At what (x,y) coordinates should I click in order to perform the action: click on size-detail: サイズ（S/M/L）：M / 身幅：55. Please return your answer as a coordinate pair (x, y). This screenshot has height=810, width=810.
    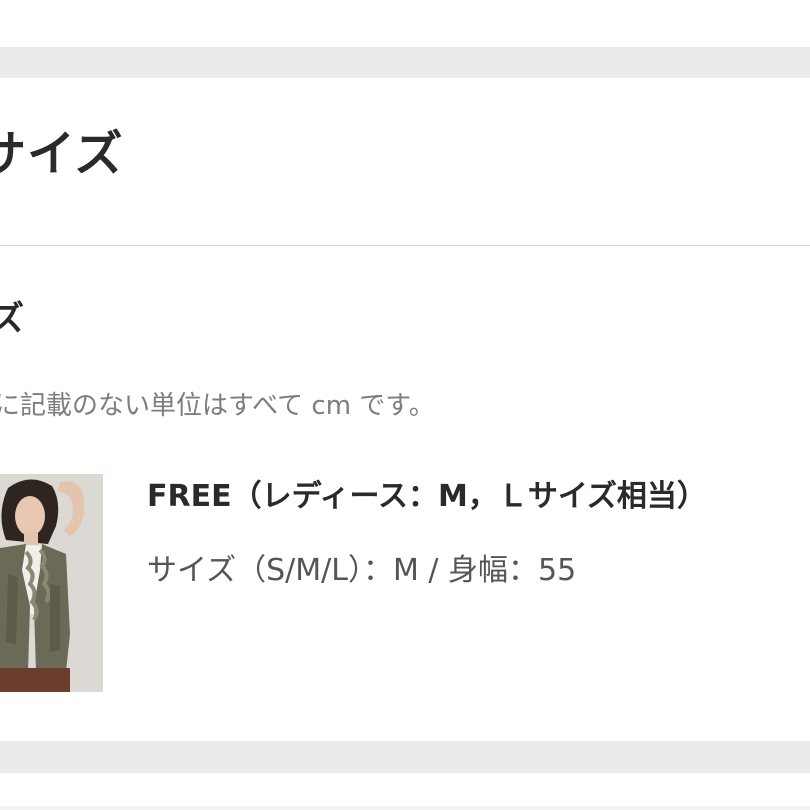
    Looking at the image, I should click on (362, 570).